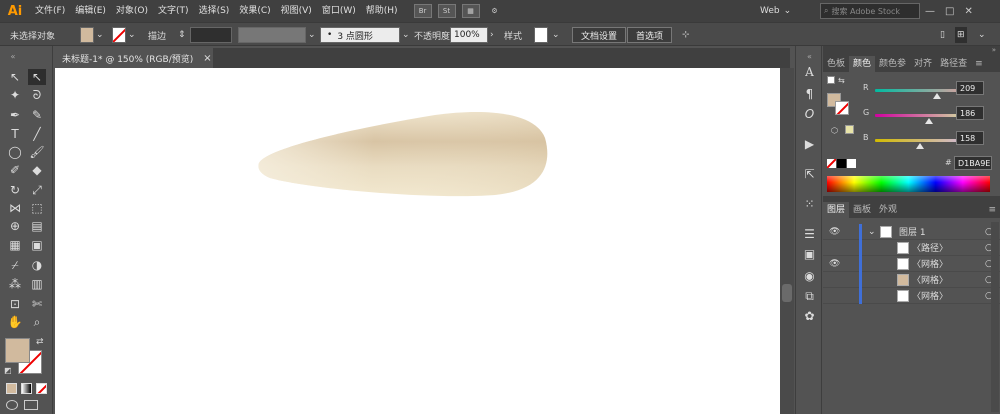  Describe the element at coordinates (8, 370) in the screenshot. I see `default-colors-icon: ◩` at that location.